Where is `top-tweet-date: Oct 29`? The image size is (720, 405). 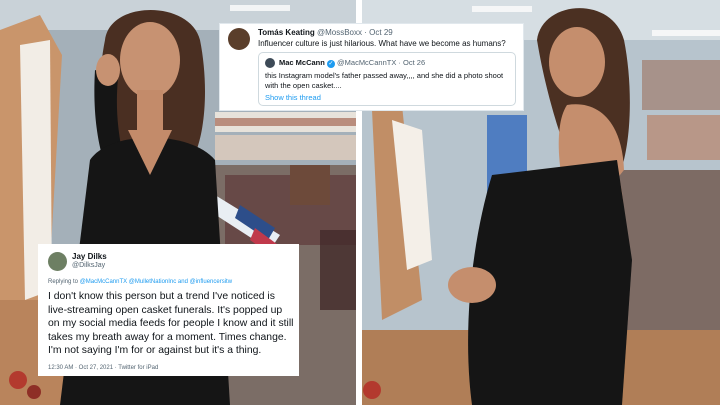
top-tweet-date: Oct 29 is located at coordinates (381, 32).